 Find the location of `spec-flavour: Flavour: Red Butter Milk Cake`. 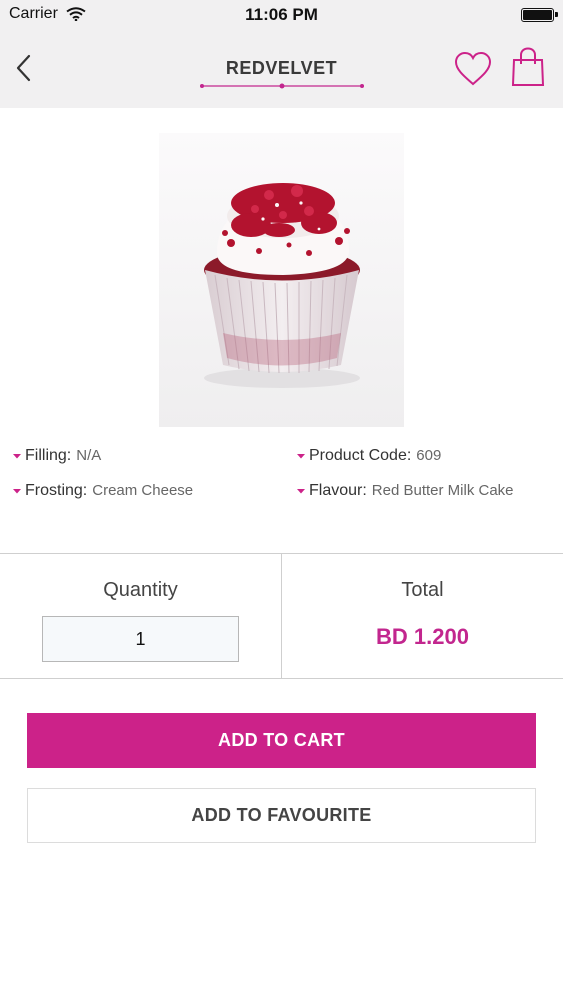

spec-flavour: Flavour: Red Butter Milk Cake is located at coordinates (405, 491).